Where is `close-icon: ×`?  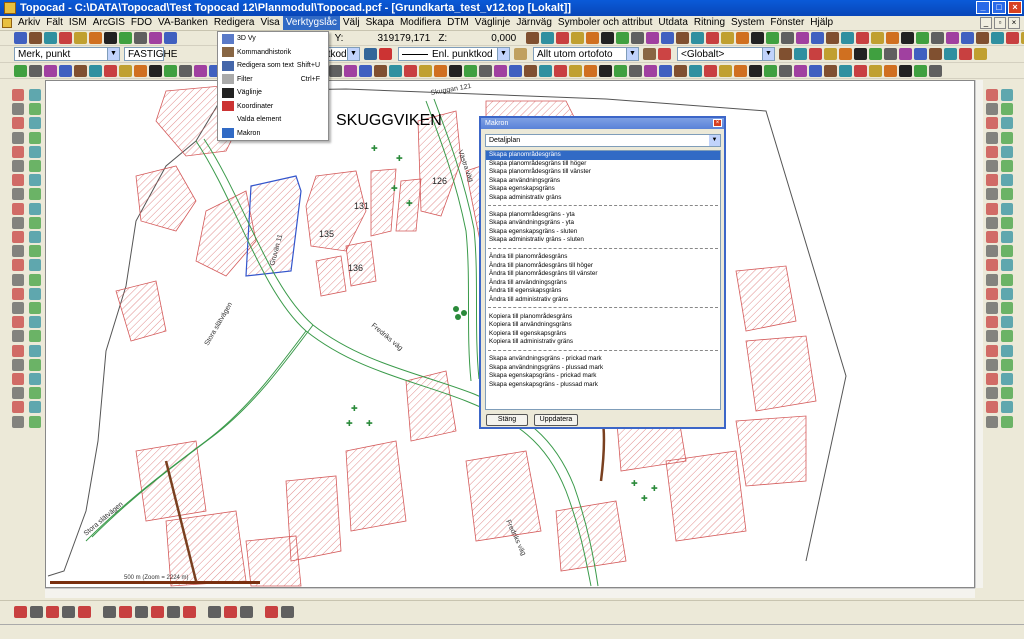
close-icon: × is located at coordinates (717, 123).